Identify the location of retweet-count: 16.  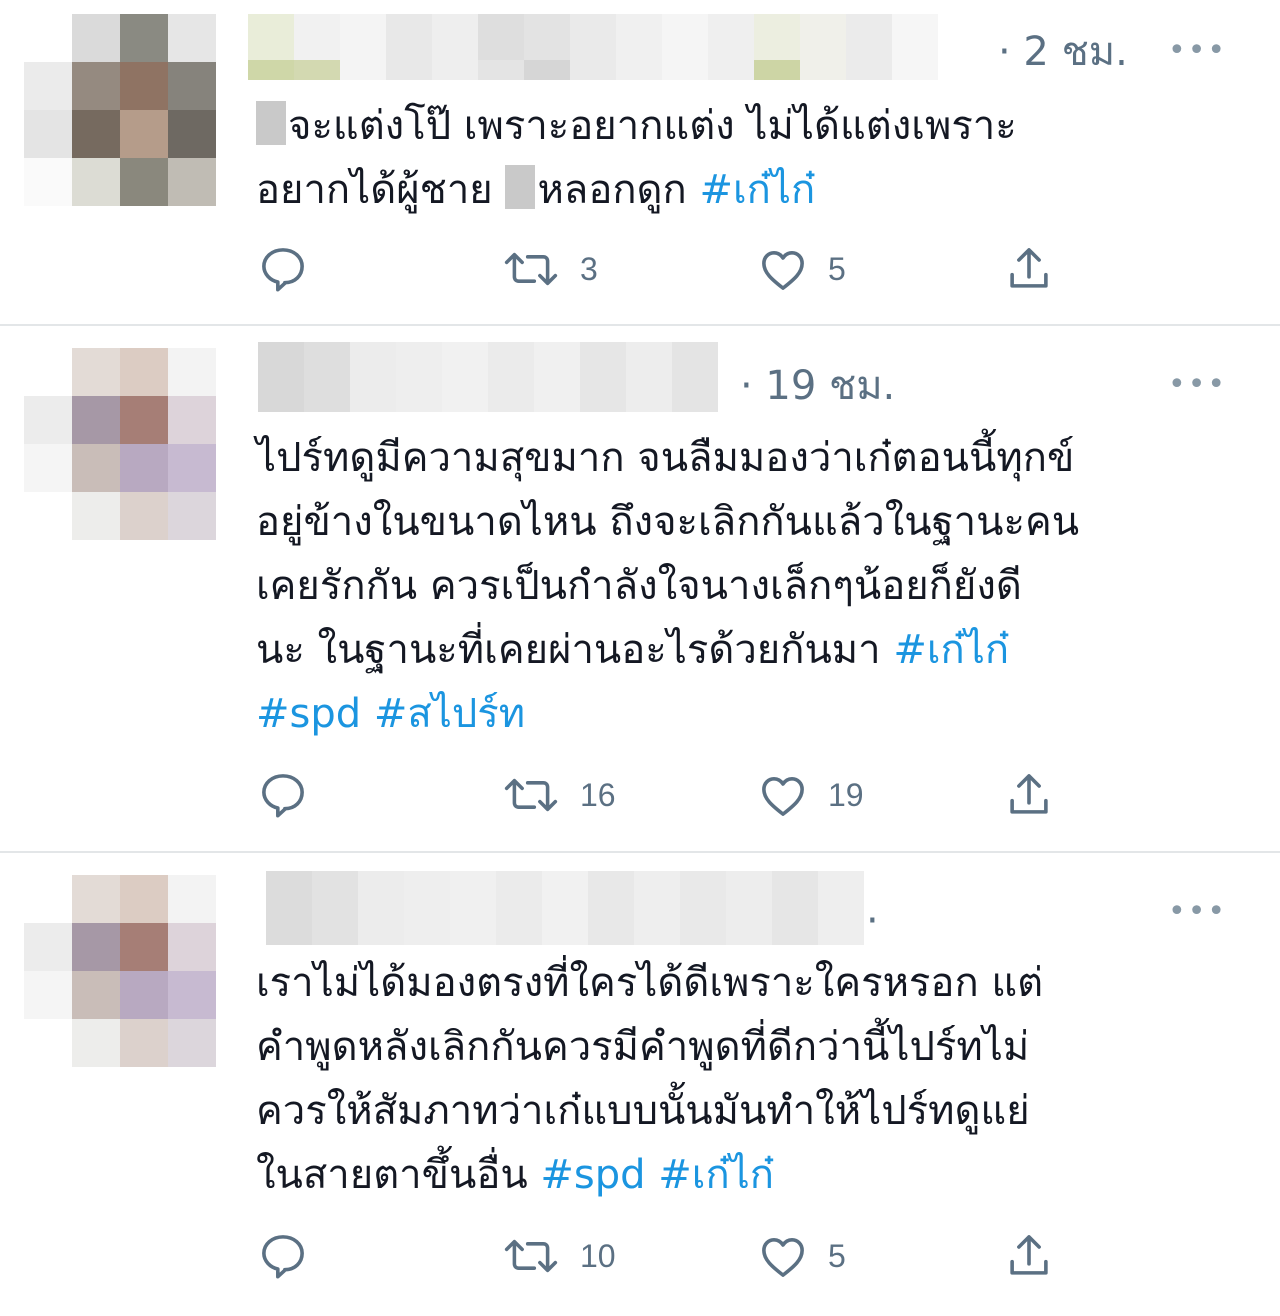
(598, 794).